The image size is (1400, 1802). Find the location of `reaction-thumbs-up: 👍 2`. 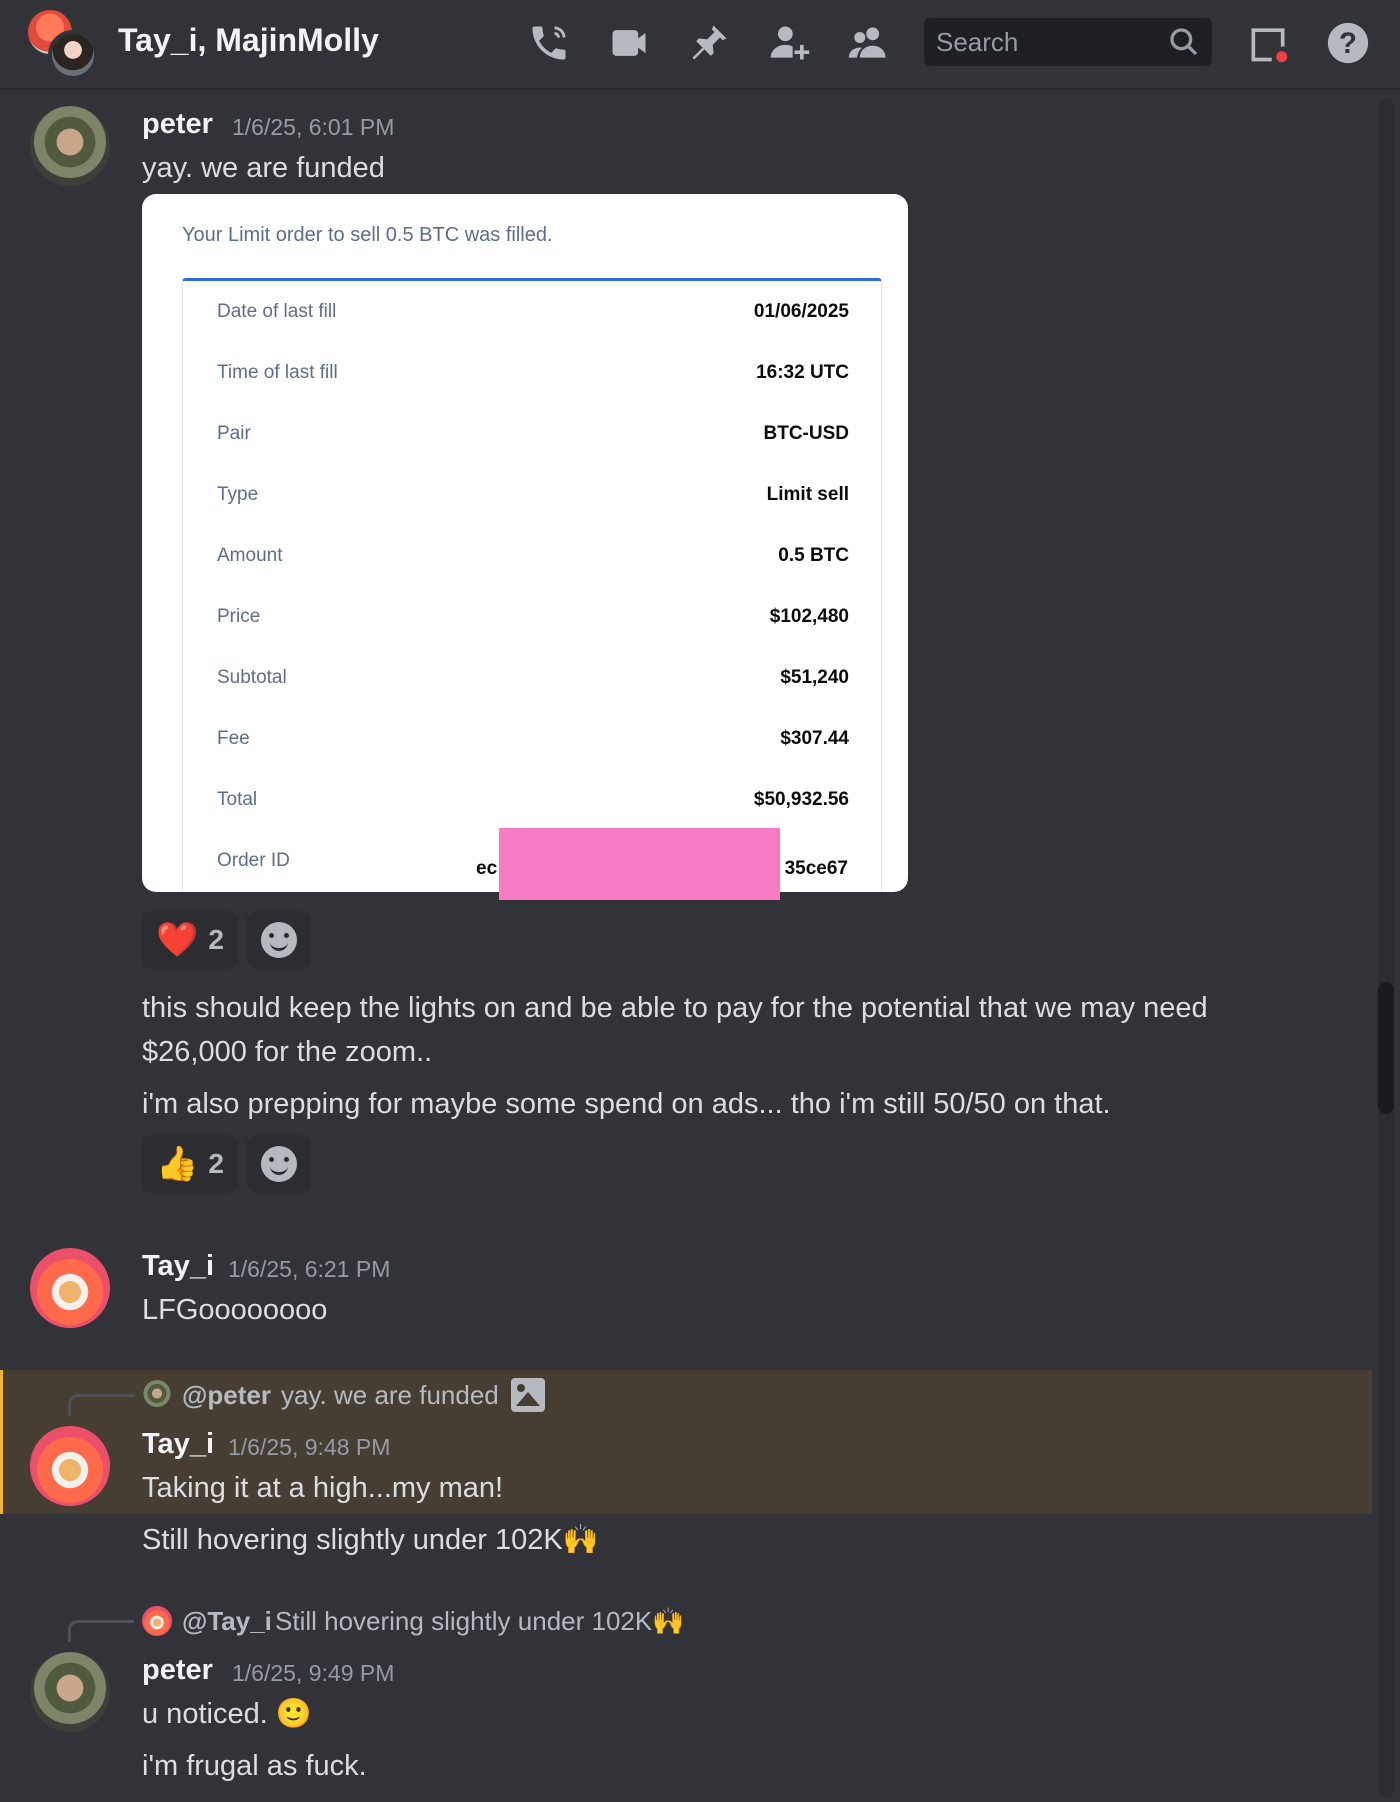

reaction-thumbs-up: 👍 2 is located at coordinates (190, 1164).